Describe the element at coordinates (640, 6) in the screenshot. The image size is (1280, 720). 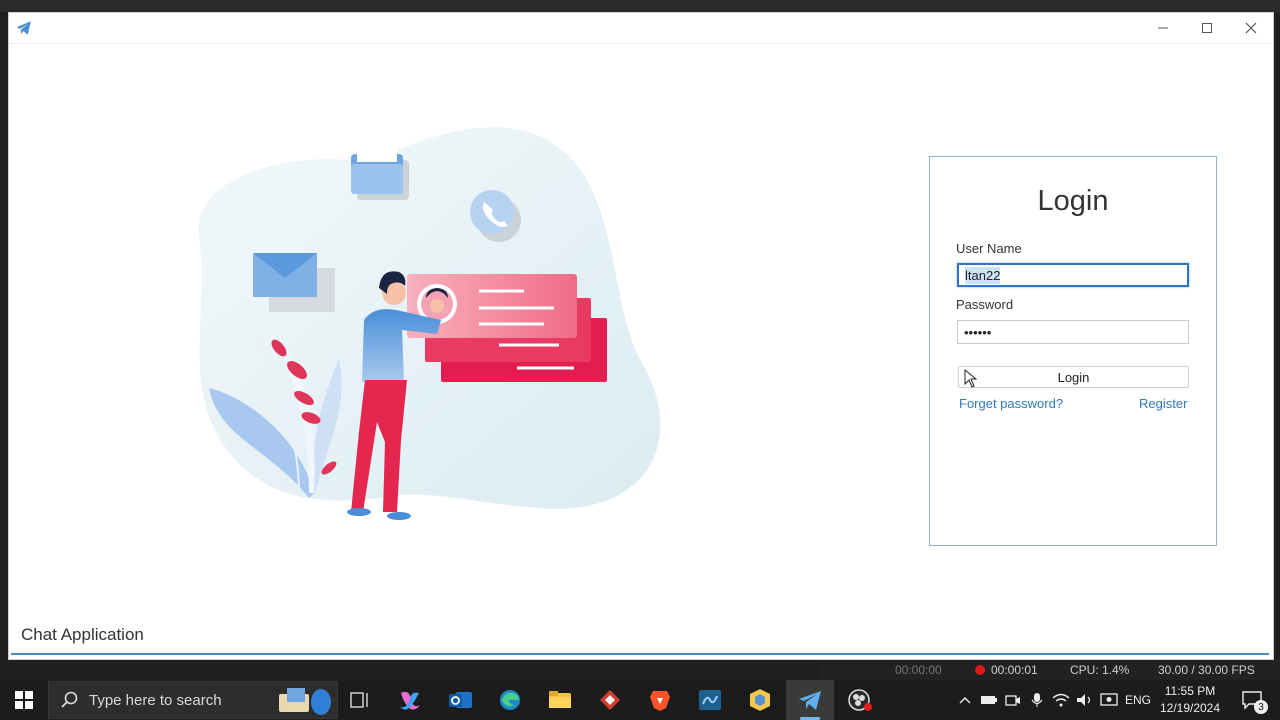
I see `background-window-strip` at that location.